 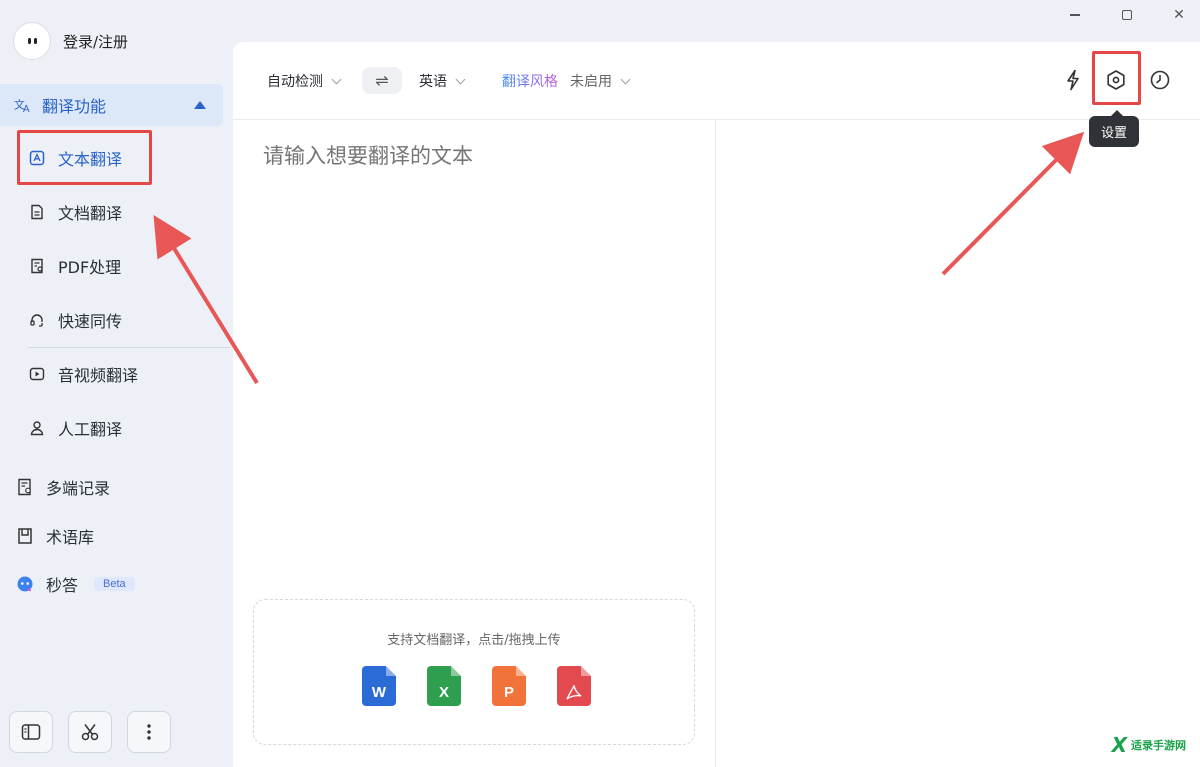 I want to click on pdf-file-icon, so click(x=574, y=686).